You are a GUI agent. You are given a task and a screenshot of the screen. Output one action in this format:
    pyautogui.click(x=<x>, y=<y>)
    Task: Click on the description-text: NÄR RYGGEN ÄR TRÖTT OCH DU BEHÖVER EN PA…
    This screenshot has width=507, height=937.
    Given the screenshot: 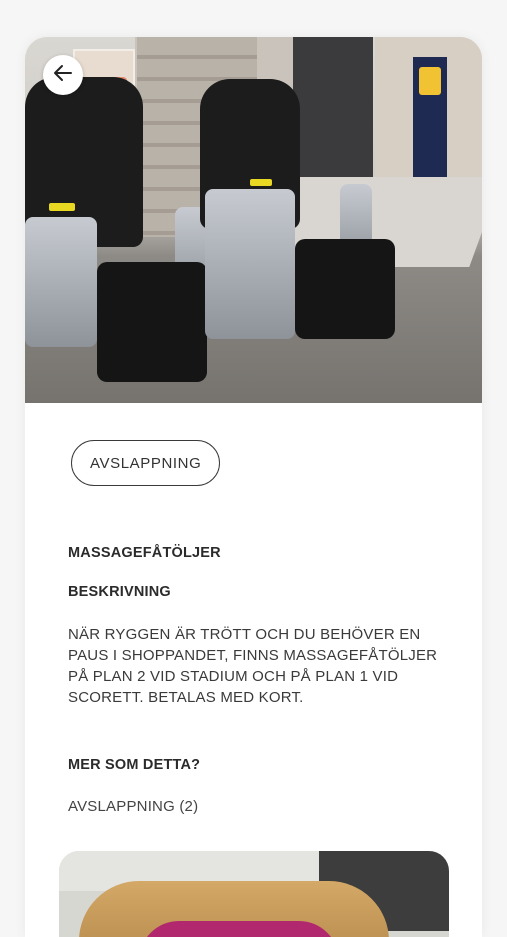 What is the action you would take?
    pyautogui.click(x=253, y=666)
    